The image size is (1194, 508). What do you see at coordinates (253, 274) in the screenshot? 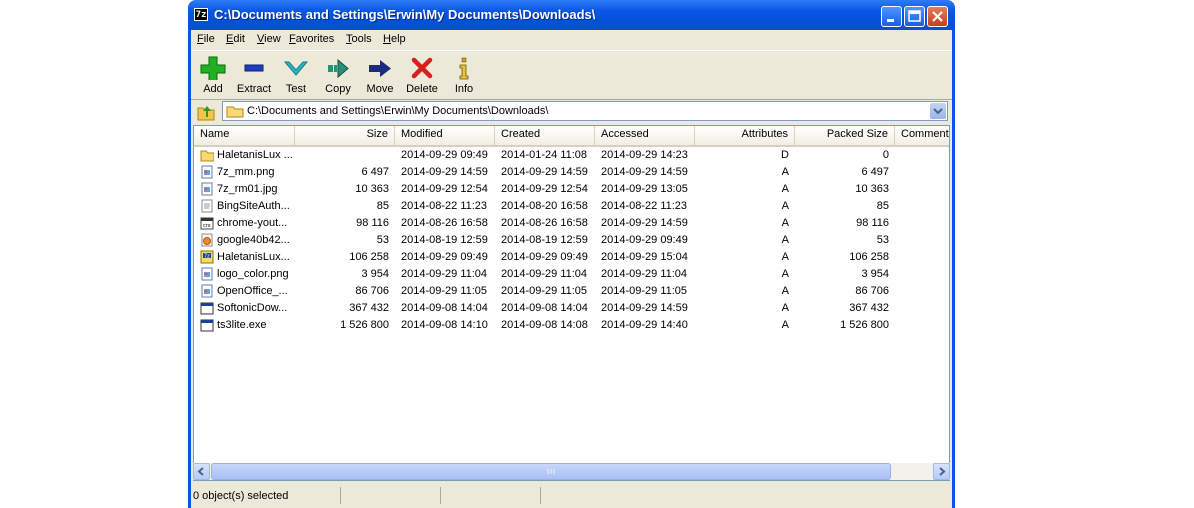
I see `file-name: logo_color.png` at bounding box center [253, 274].